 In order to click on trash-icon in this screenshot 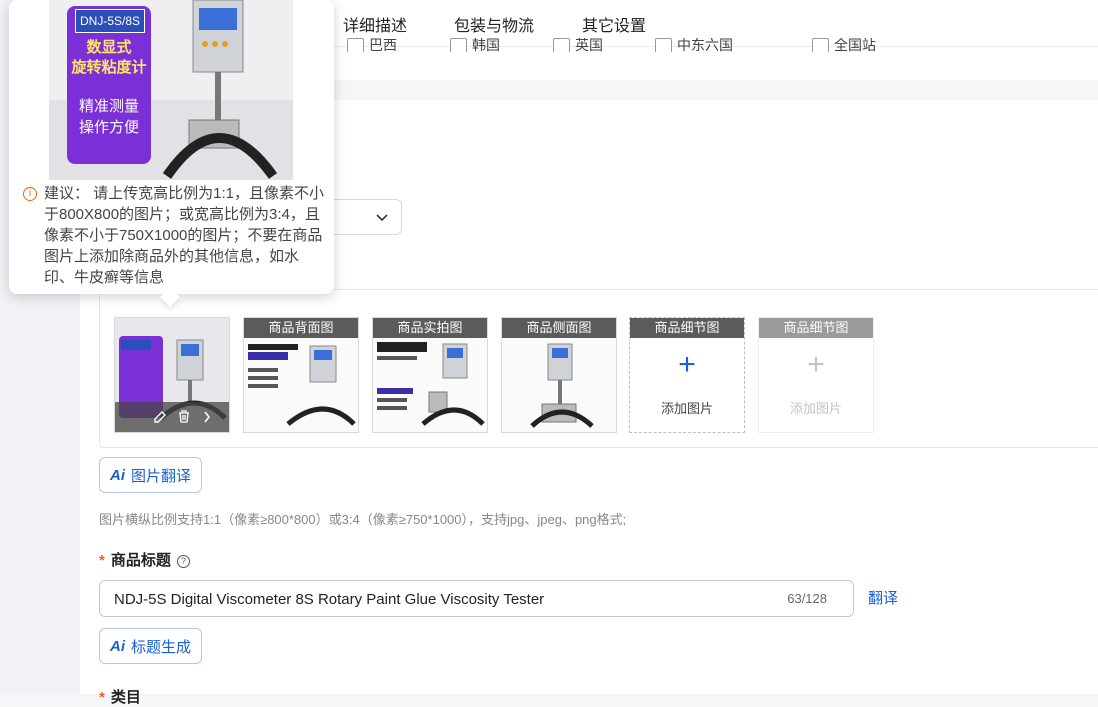, I will do `click(184, 416)`.